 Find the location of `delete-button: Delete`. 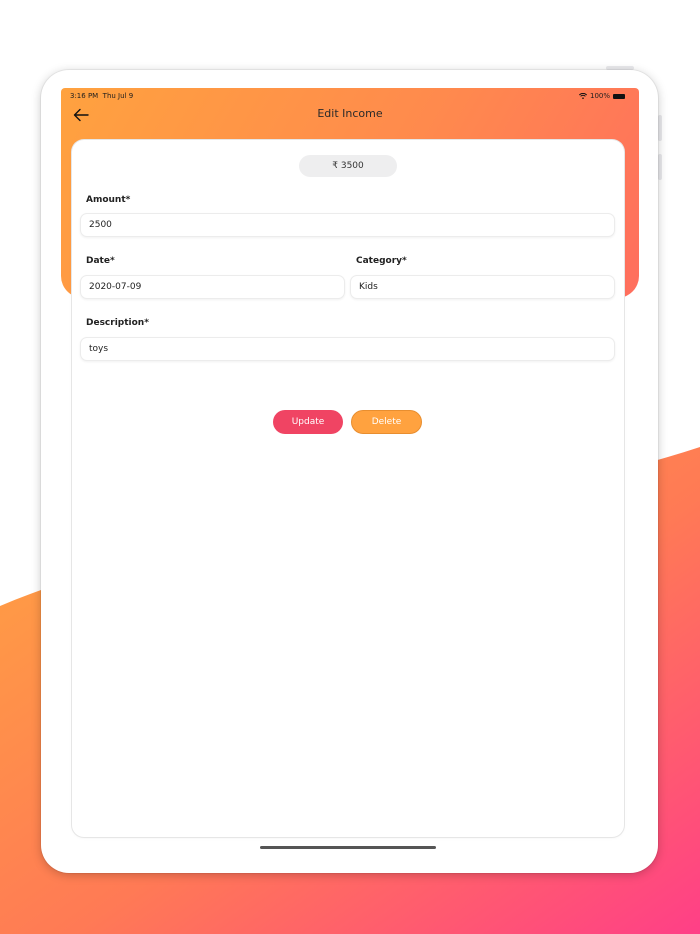

delete-button: Delete is located at coordinates (386, 422).